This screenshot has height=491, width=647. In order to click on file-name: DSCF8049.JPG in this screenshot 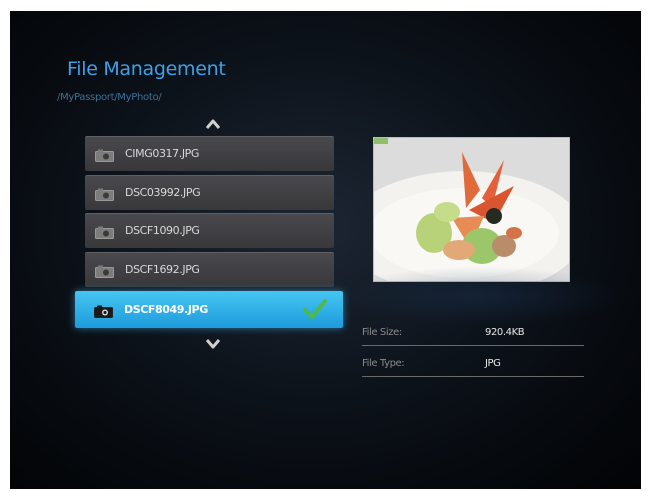, I will do `click(166, 309)`.